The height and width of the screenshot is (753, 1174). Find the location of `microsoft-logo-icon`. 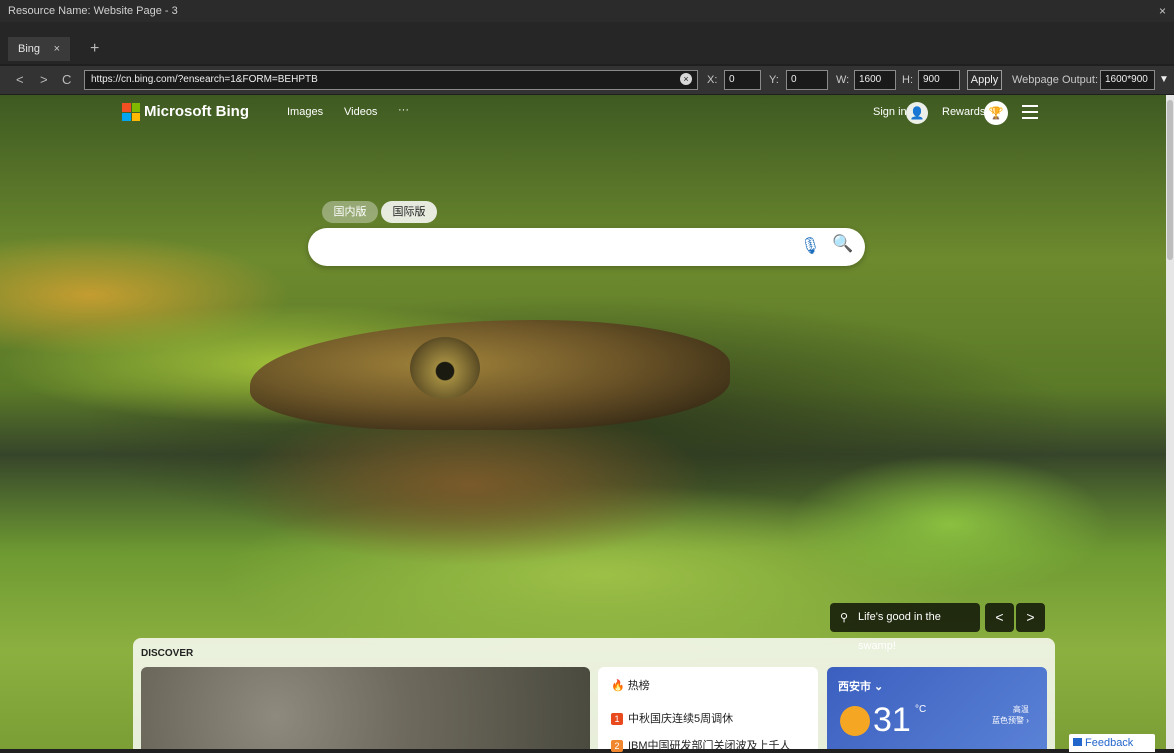

microsoft-logo-icon is located at coordinates (131, 112).